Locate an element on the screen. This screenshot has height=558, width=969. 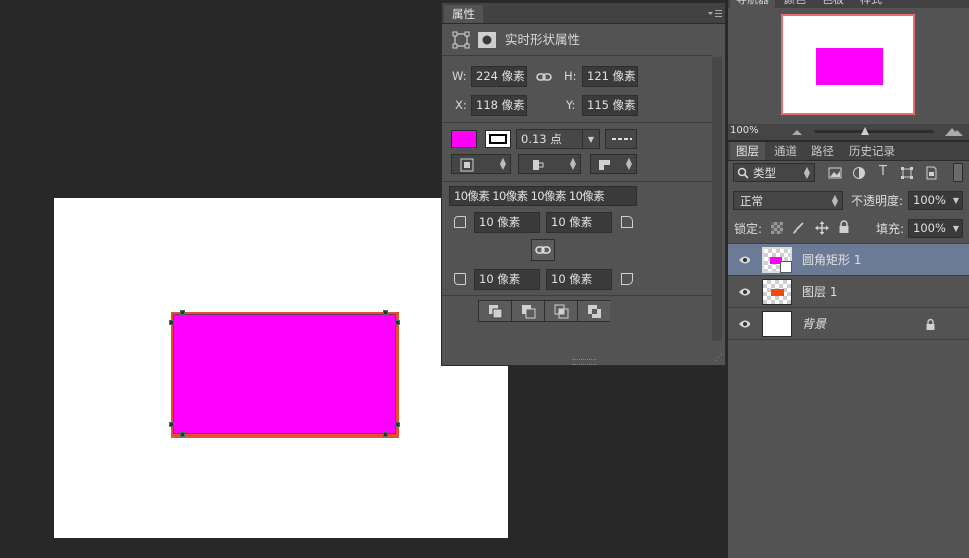
panel-menu-icon is located at coordinates (715, 13).